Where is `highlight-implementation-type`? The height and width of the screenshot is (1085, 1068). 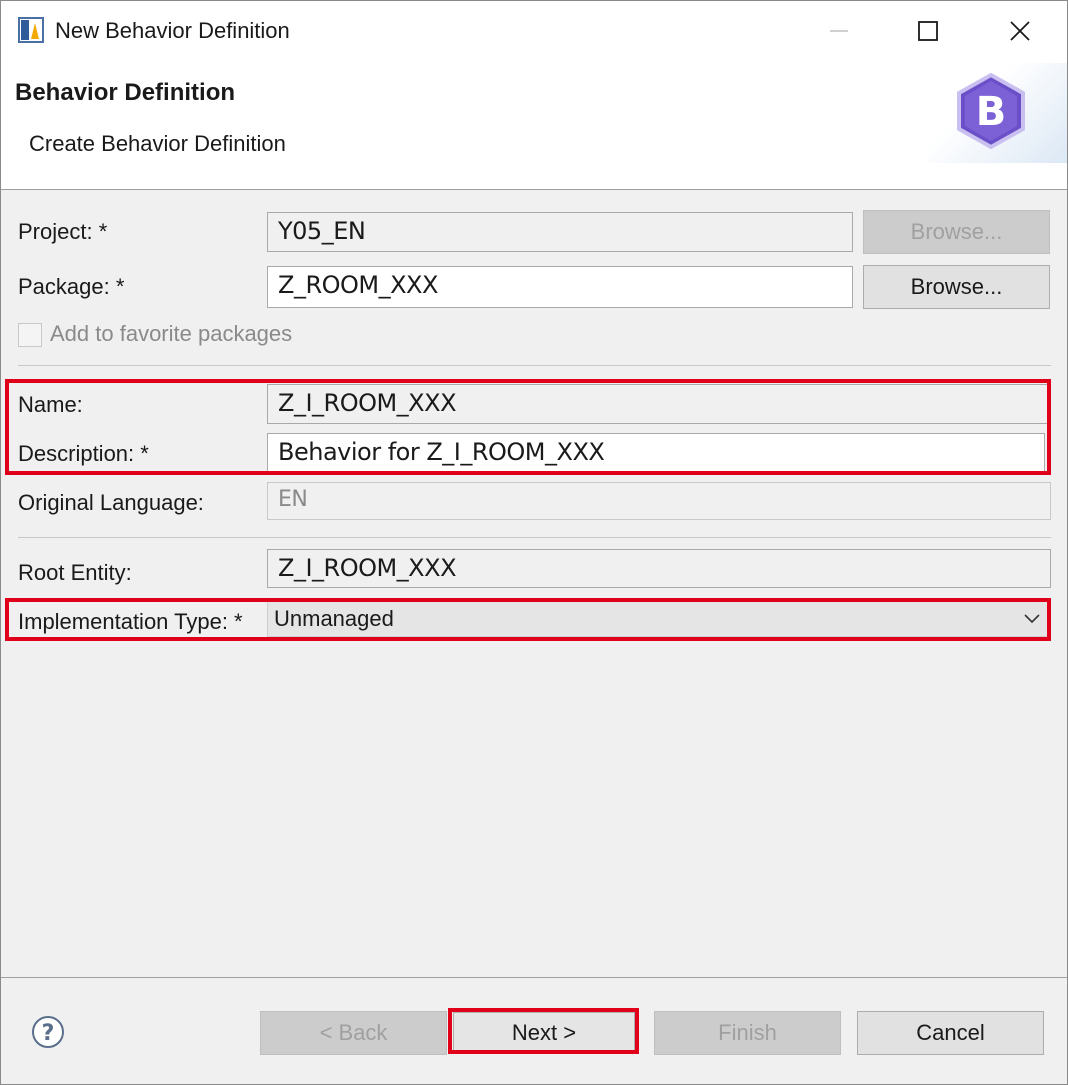 highlight-implementation-type is located at coordinates (528, 619).